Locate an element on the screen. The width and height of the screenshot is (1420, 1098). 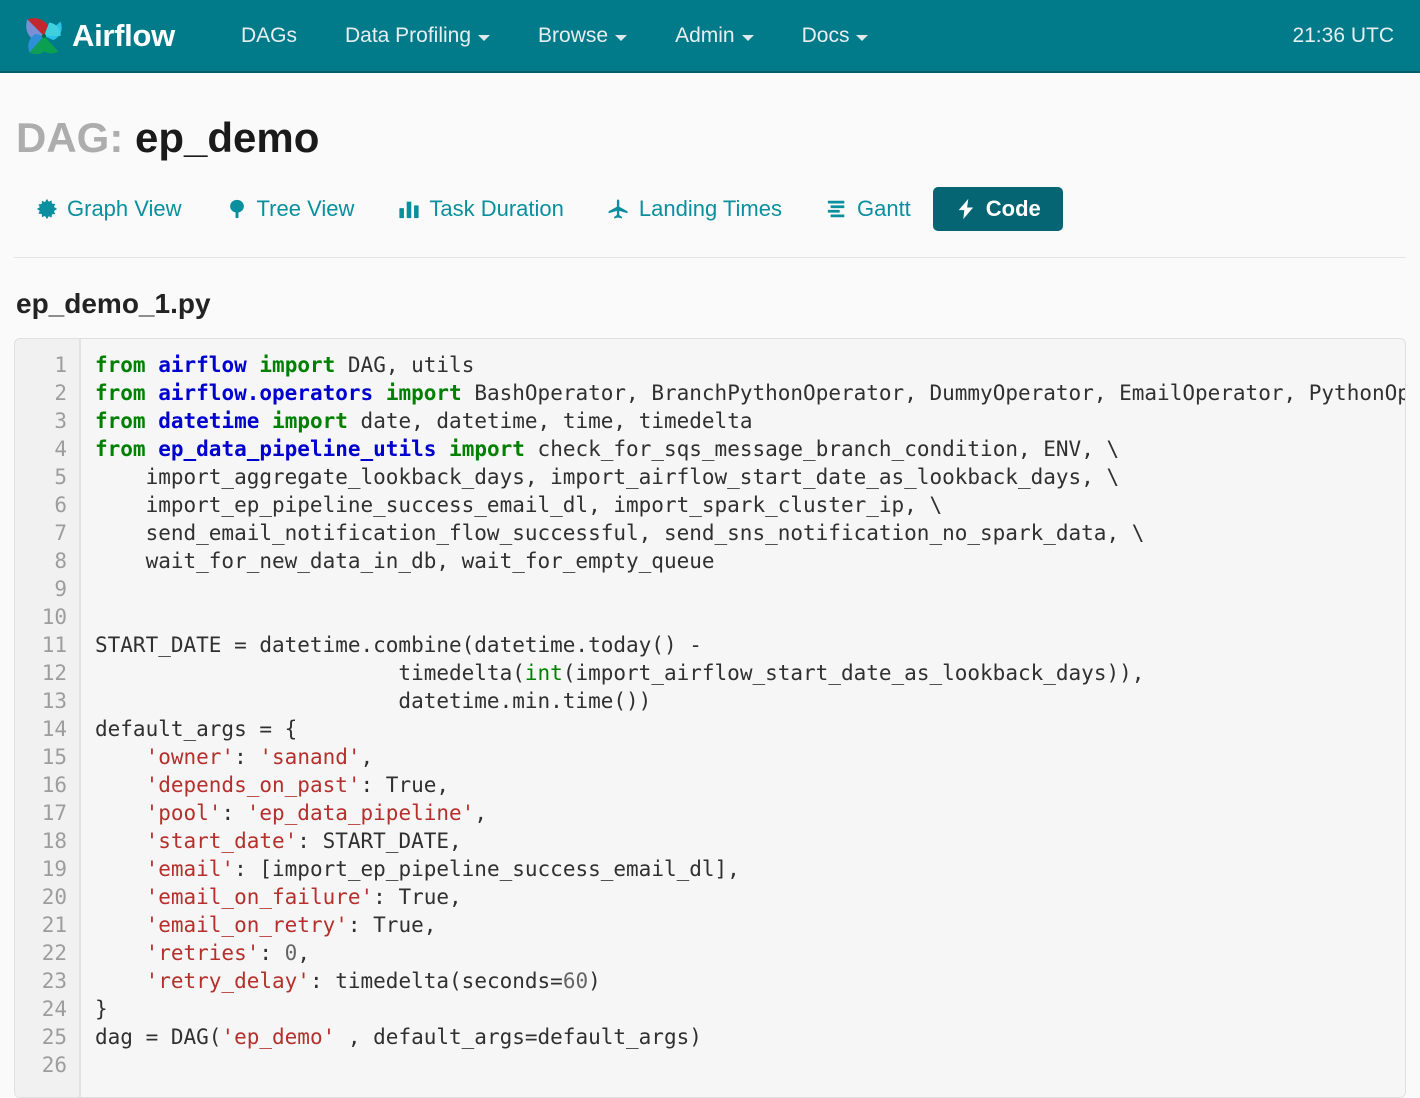
line-number: 22 is located at coordinates (54, 953).